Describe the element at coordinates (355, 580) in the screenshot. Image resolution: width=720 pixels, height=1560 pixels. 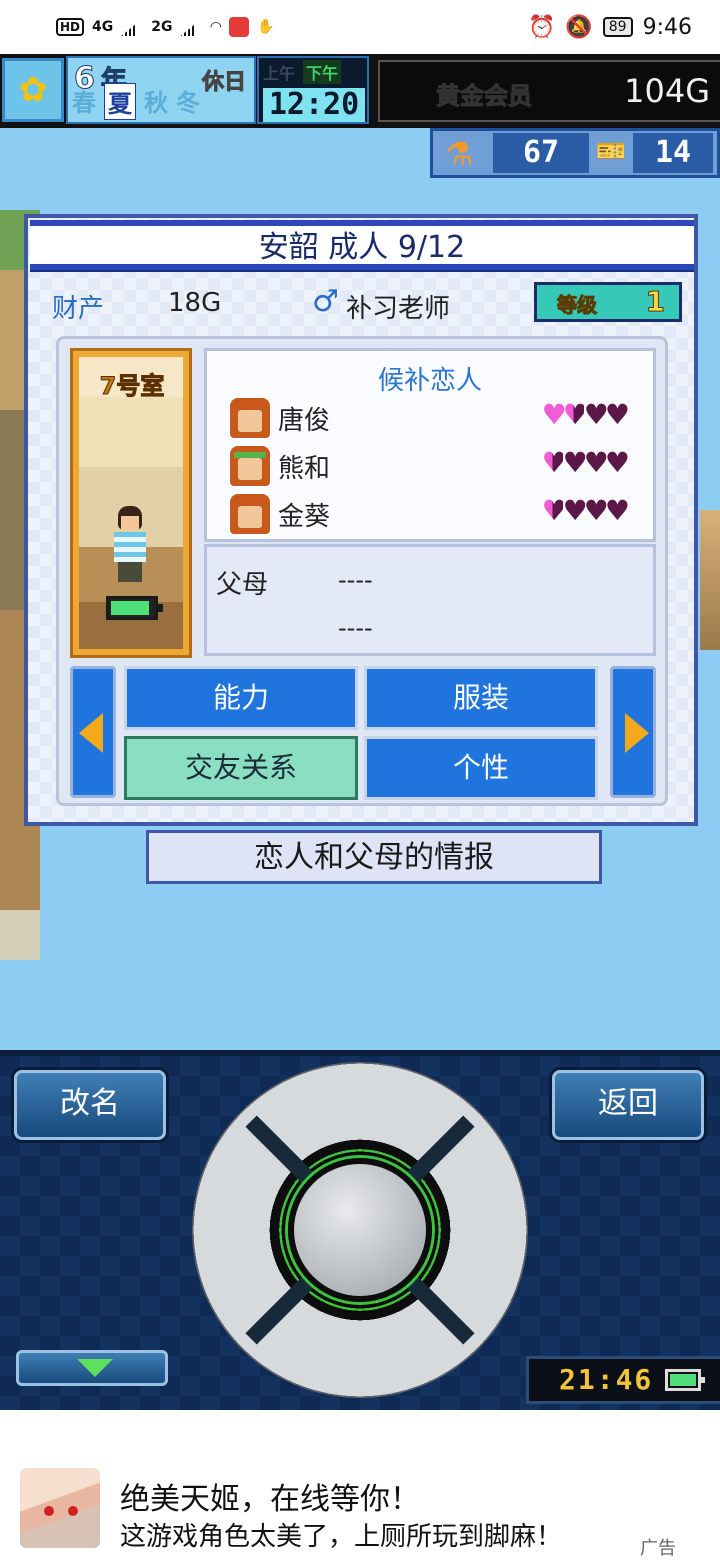
I see `parent-1: ----` at that location.